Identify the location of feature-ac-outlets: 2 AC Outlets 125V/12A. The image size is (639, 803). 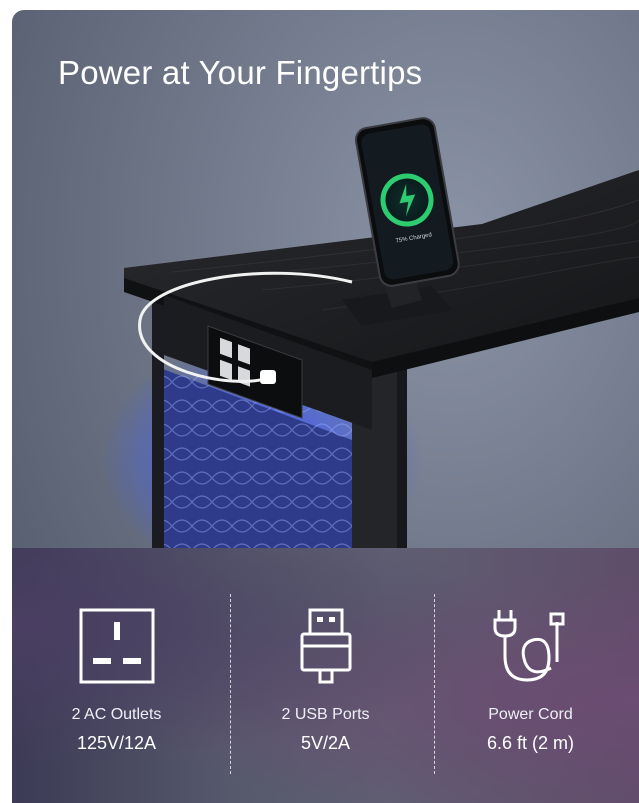
(116, 675).